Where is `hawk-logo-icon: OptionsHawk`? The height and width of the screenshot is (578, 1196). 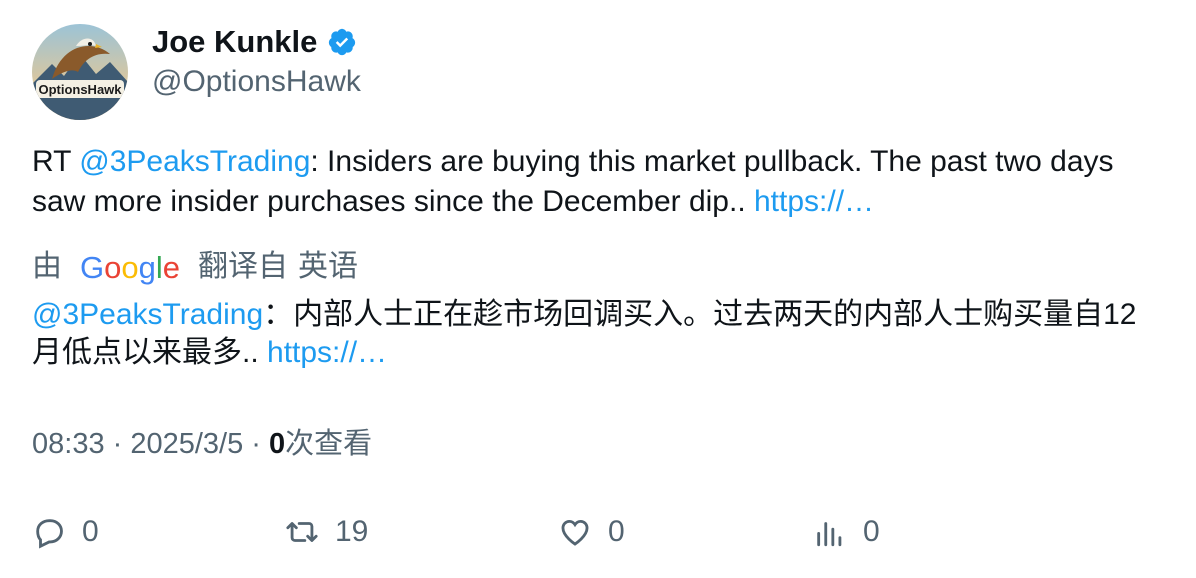 hawk-logo-icon: OptionsHawk is located at coordinates (80, 72).